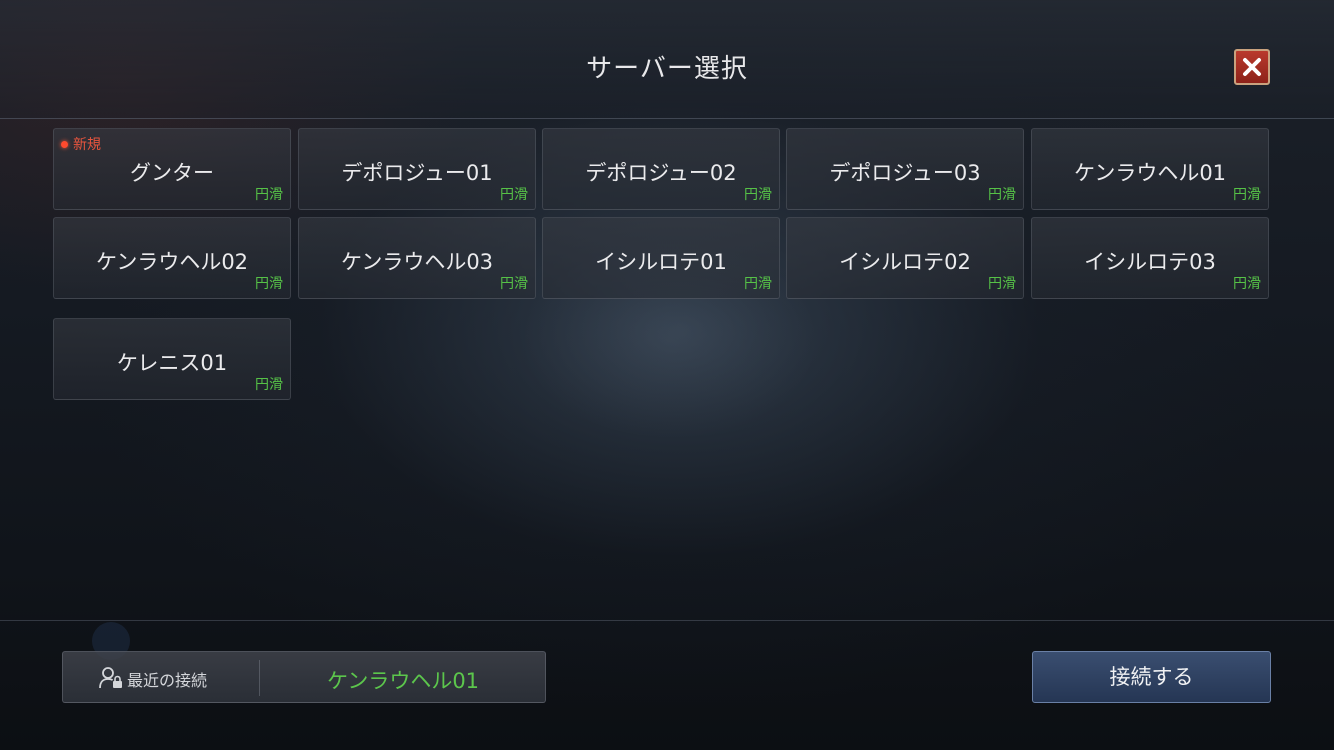 Image resolution: width=1334 pixels, height=750 pixels. What do you see at coordinates (417, 173) in the screenshot?
I see `server-name: デポロジュー01` at bounding box center [417, 173].